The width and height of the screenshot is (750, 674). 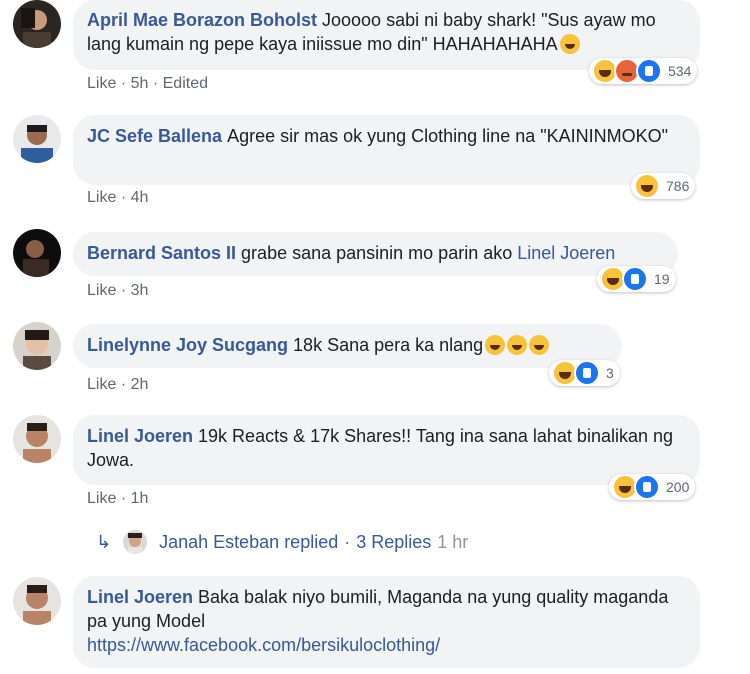 What do you see at coordinates (140, 197) in the screenshot?
I see `comment-time: 4h` at bounding box center [140, 197].